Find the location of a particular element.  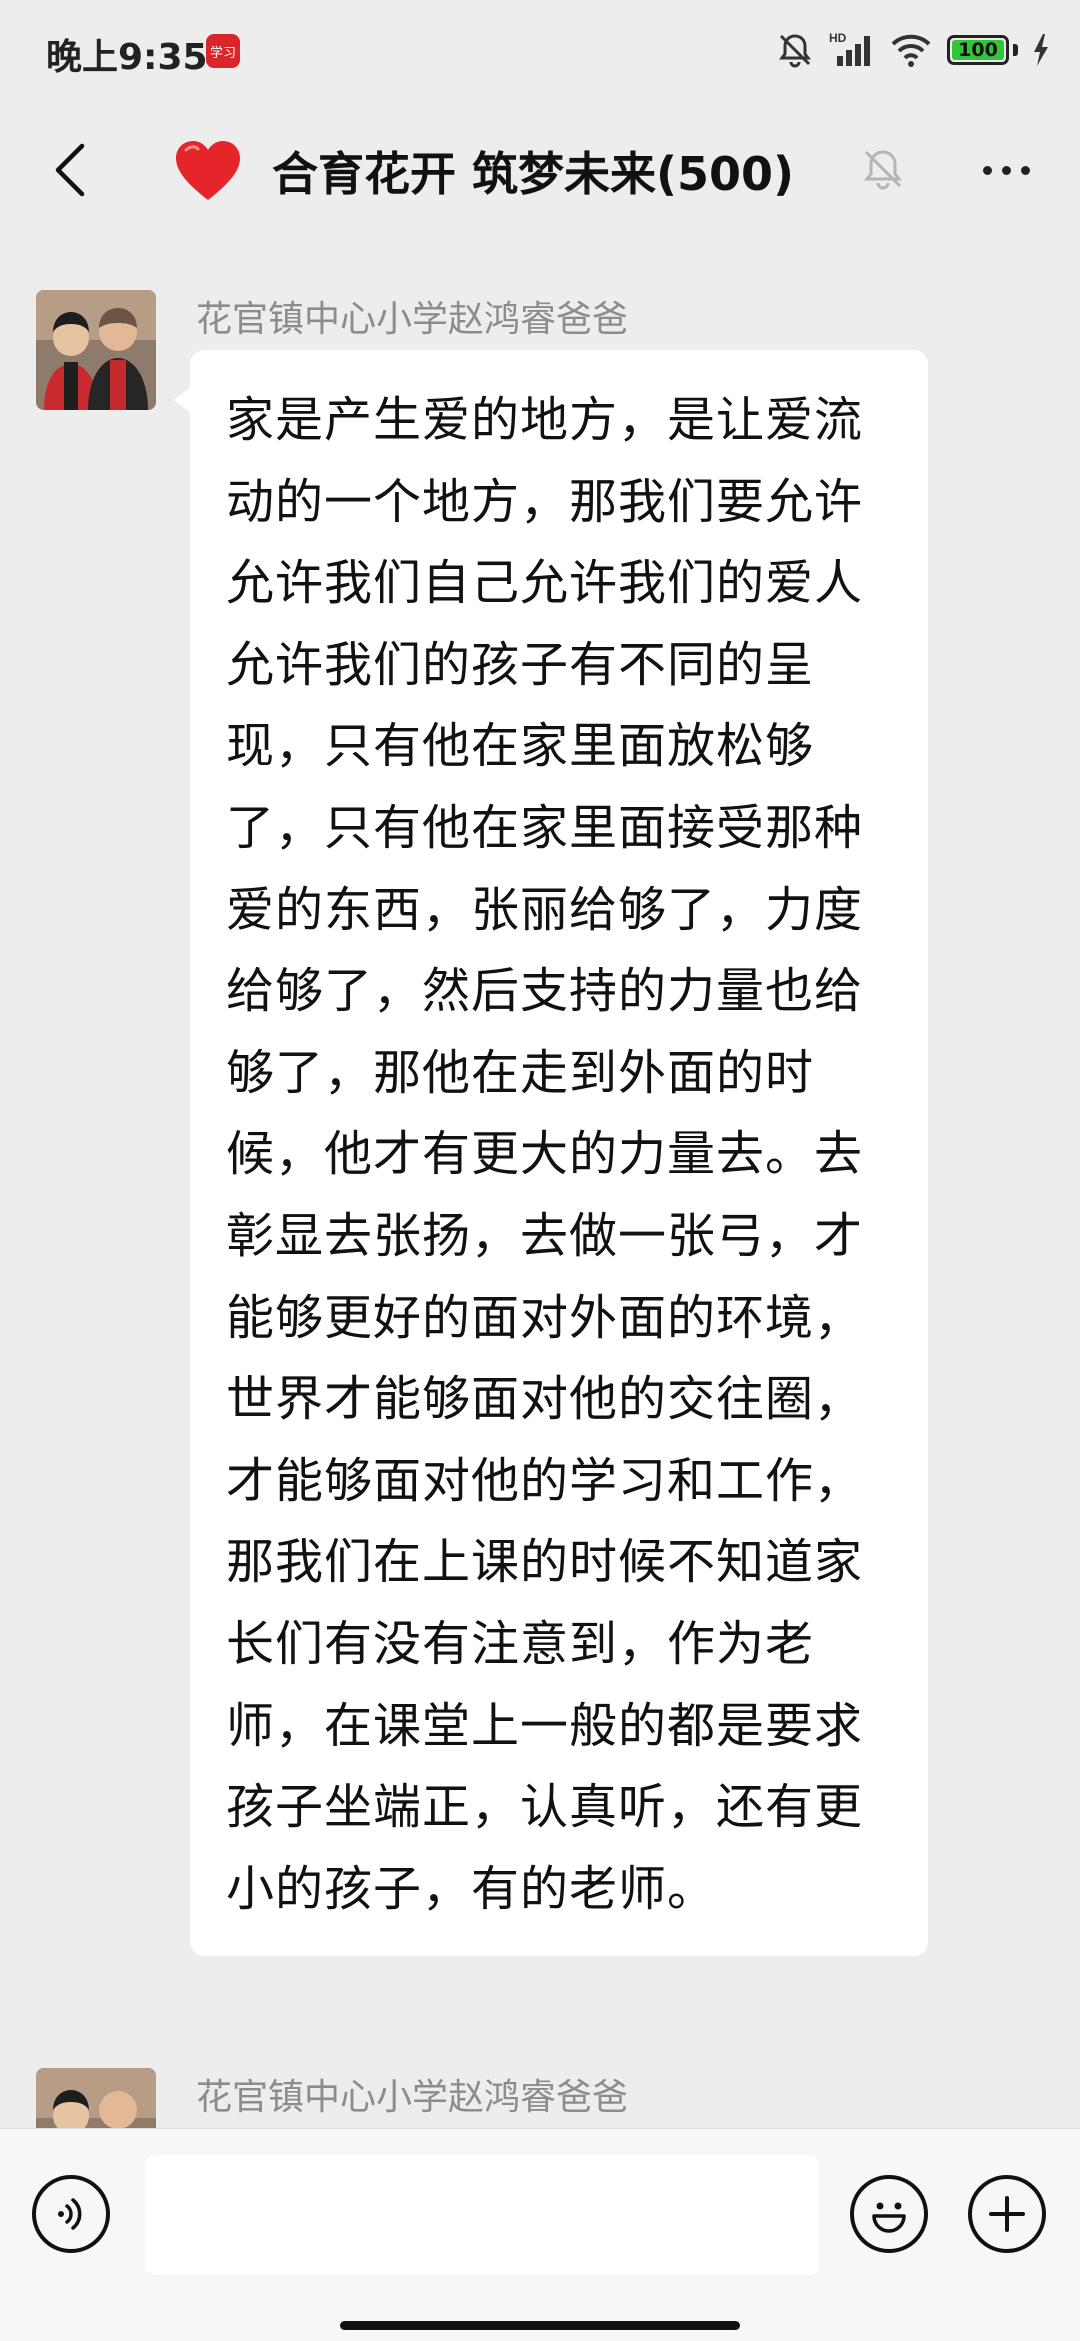

hd-signal-icon: HD is located at coordinates (849, 48).